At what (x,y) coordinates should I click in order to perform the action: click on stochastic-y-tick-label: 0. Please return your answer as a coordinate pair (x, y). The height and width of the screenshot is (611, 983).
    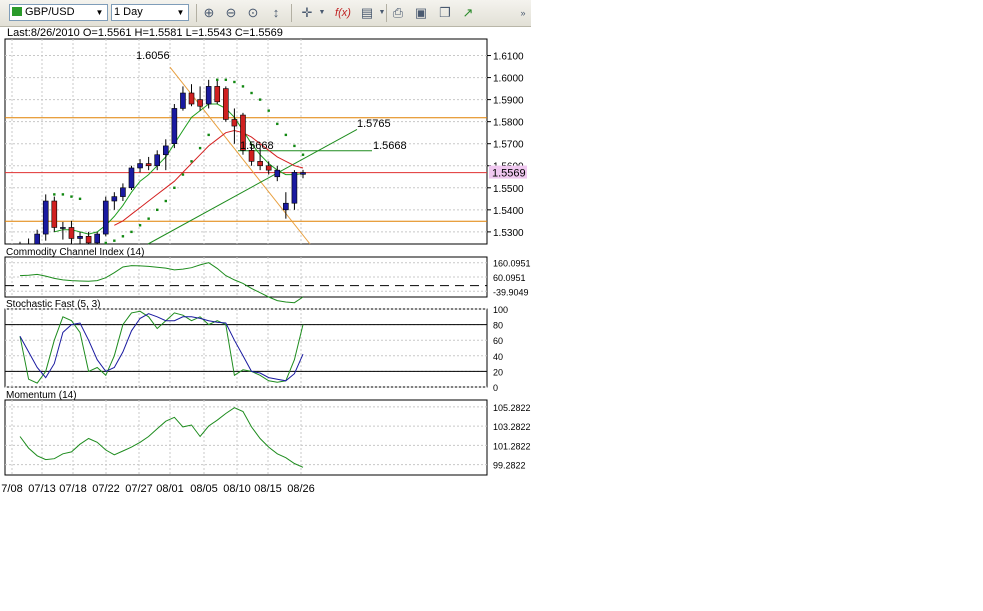
    Looking at the image, I should click on (495, 388).